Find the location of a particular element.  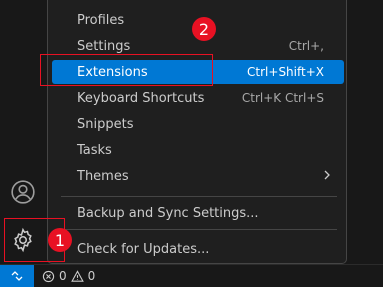

remote-indicator-button is located at coordinates (17, 276).